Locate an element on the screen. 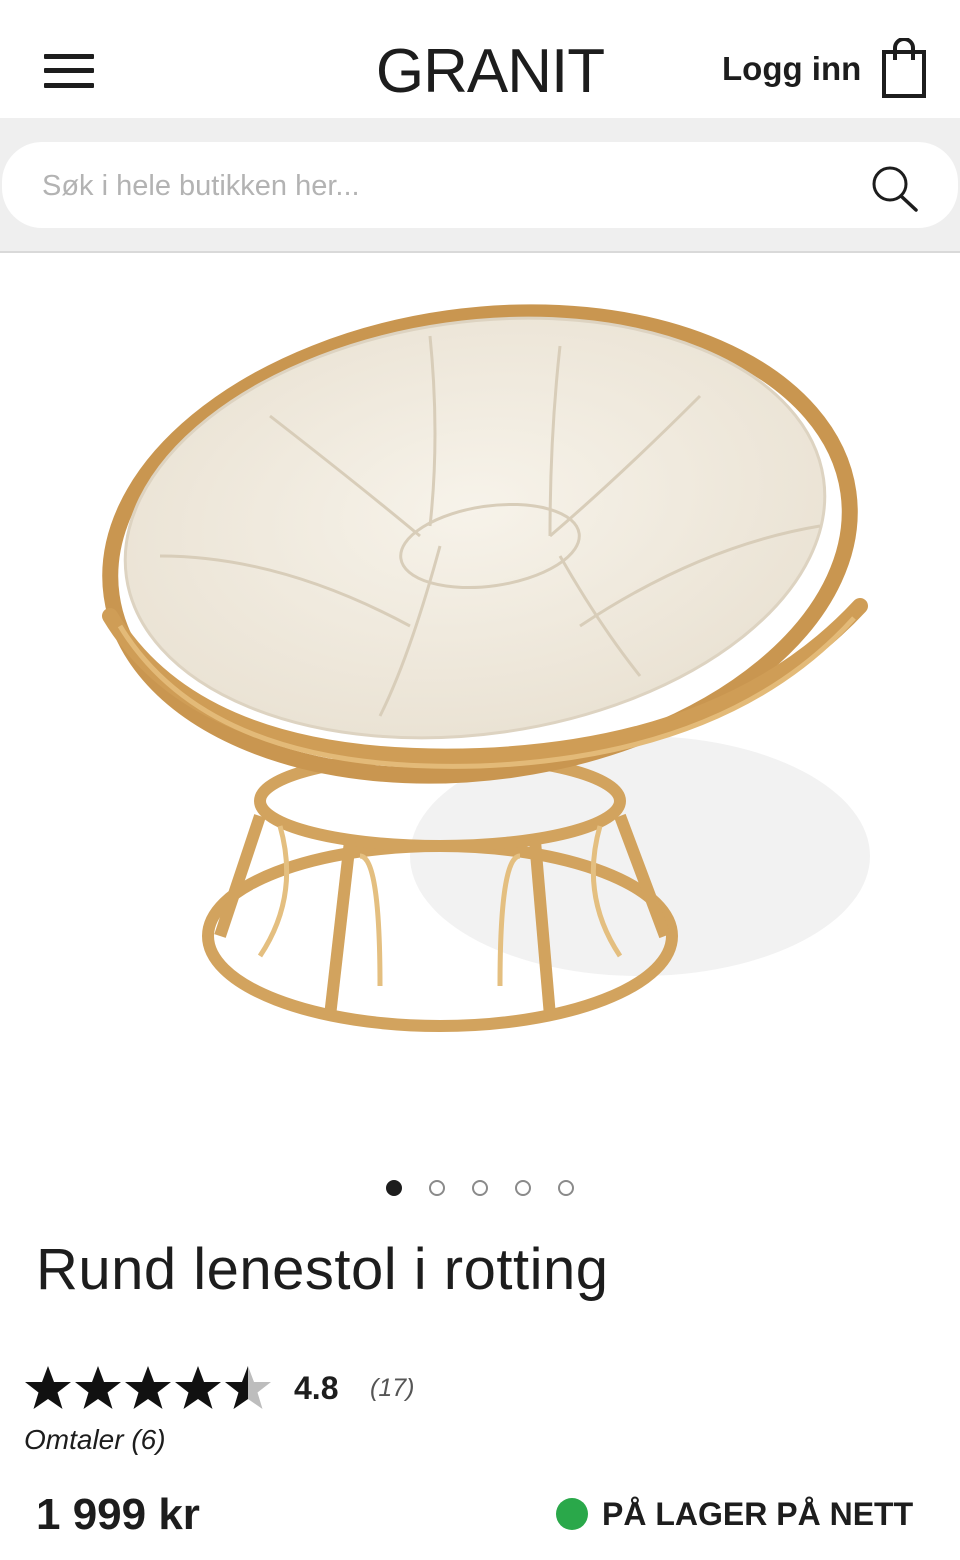 This screenshot has height=1560, width=960. reviews-link: Omtaler (6) is located at coordinates (95, 1440).